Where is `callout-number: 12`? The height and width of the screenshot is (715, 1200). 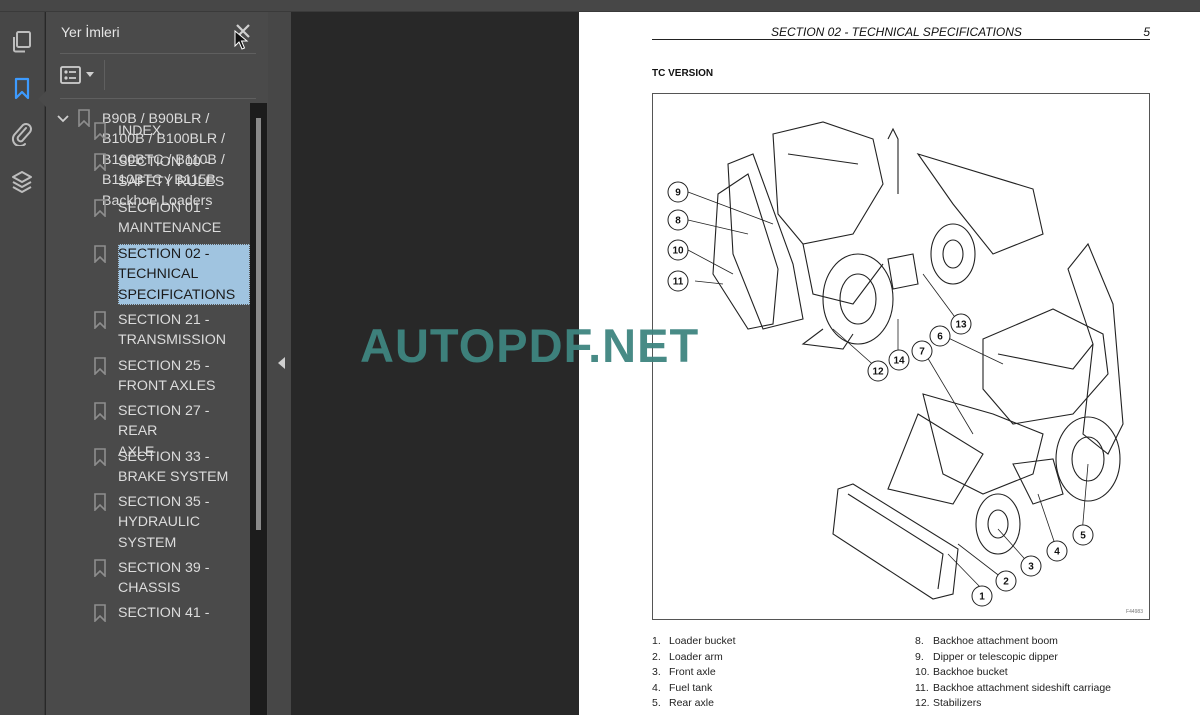
callout-number: 12 is located at coordinates (878, 372).